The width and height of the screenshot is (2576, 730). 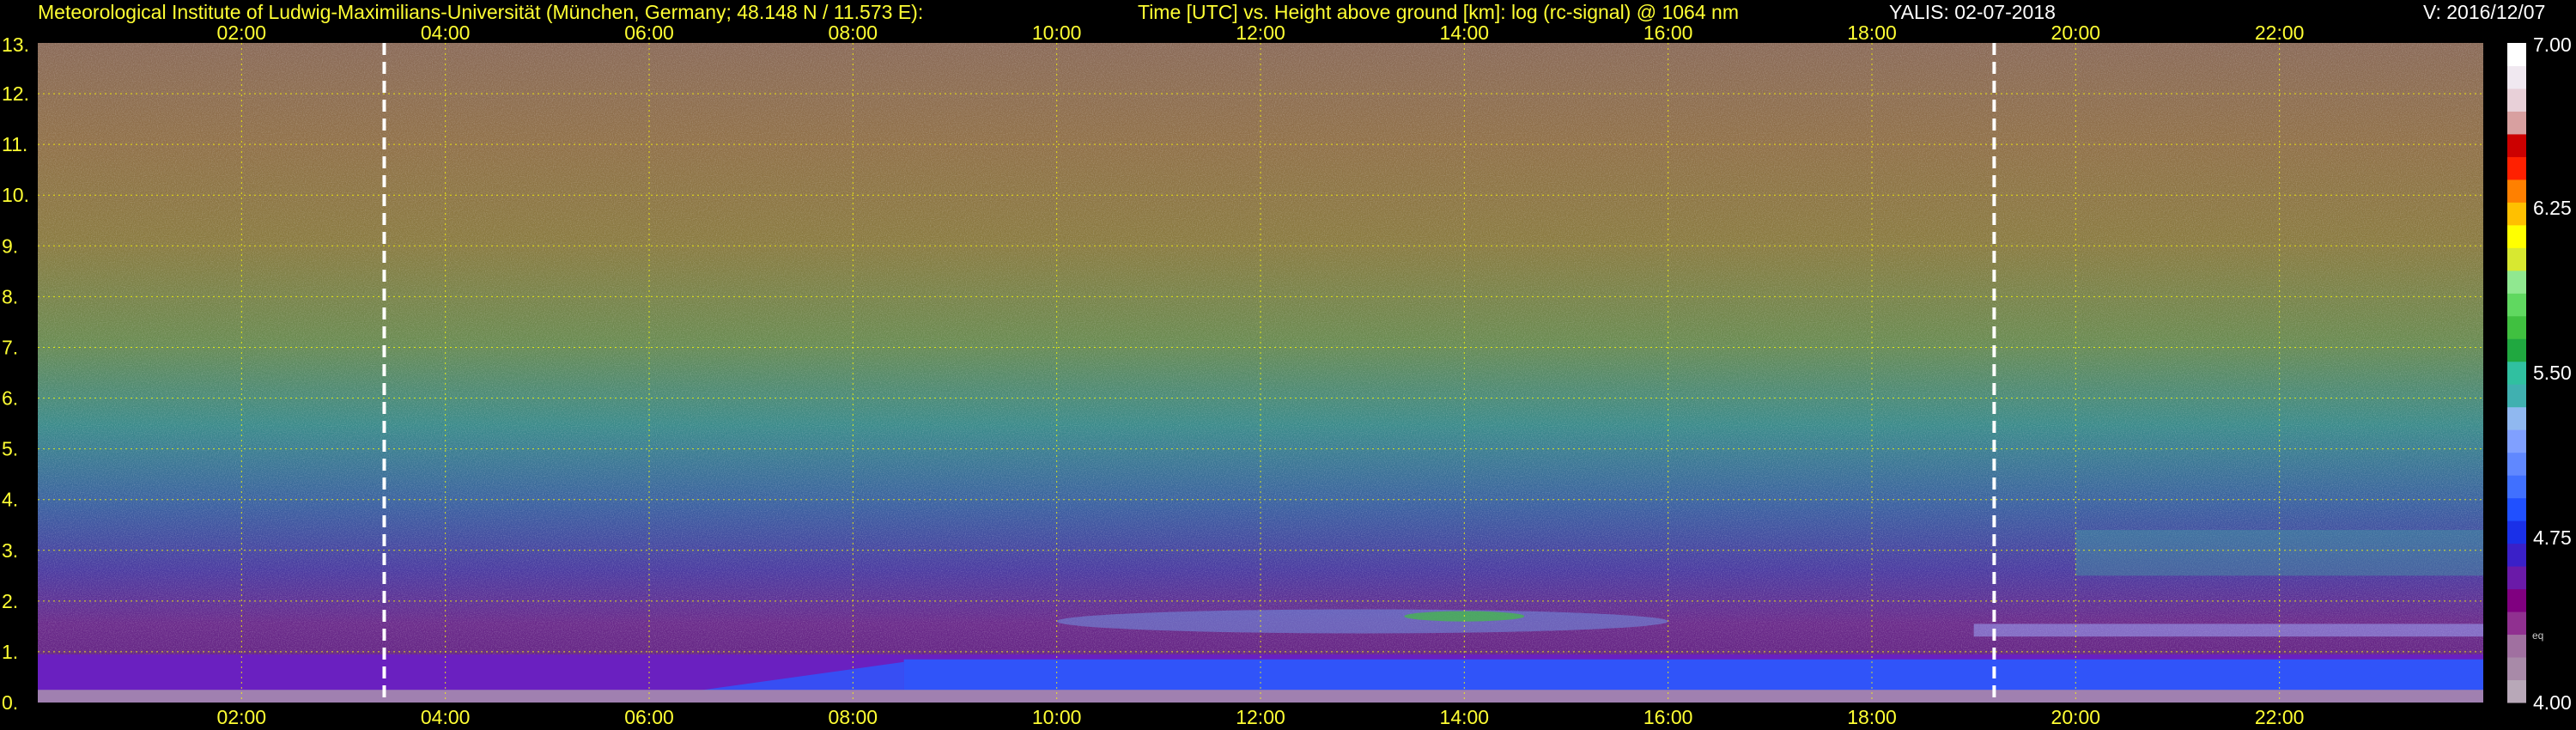 What do you see at coordinates (2552, 44) in the screenshot?
I see `colorbar-tick-label: 7.00` at bounding box center [2552, 44].